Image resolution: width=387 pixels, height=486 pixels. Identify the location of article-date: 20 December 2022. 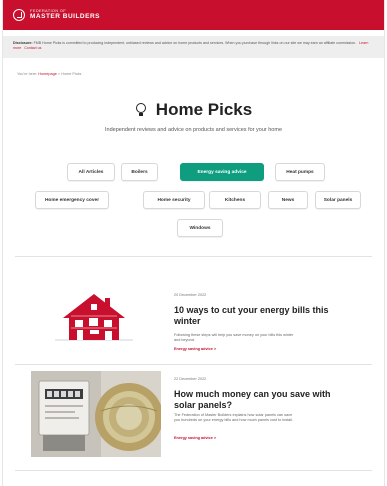
(190, 295).